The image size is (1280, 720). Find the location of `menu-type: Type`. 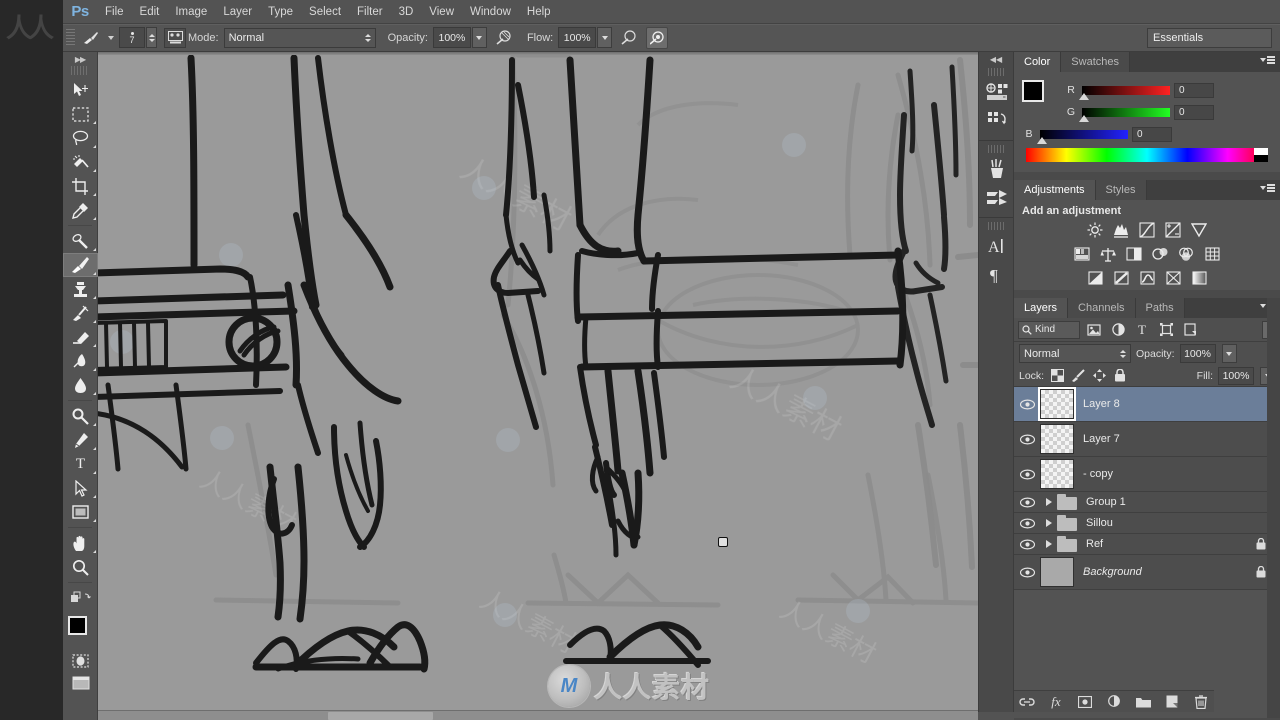

menu-type: Type is located at coordinates (280, 12).